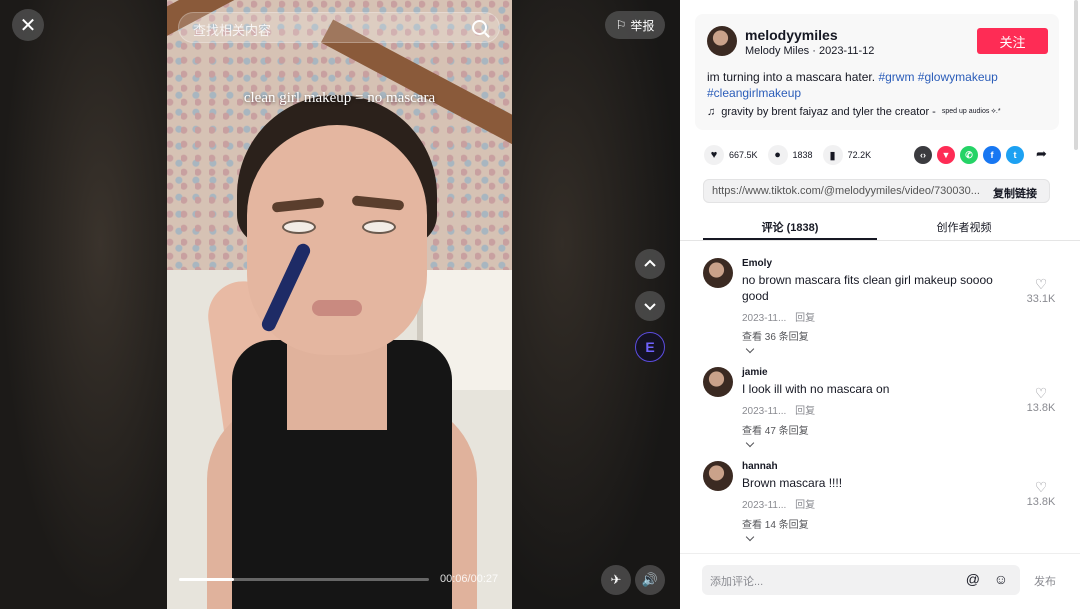 The image size is (1080, 609). Describe the element at coordinates (755, 372) in the screenshot. I see `commenter-name: jamie` at that location.